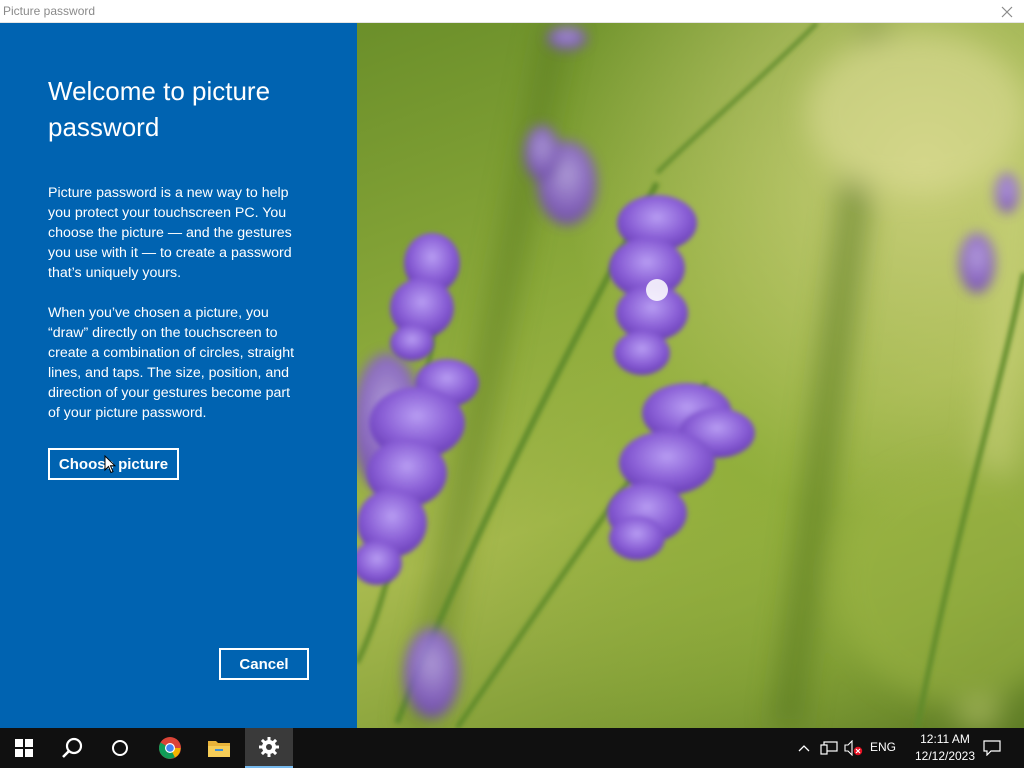 This screenshot has height=768, width=1024. I want to click on chrome-icon, so click(170, 748).